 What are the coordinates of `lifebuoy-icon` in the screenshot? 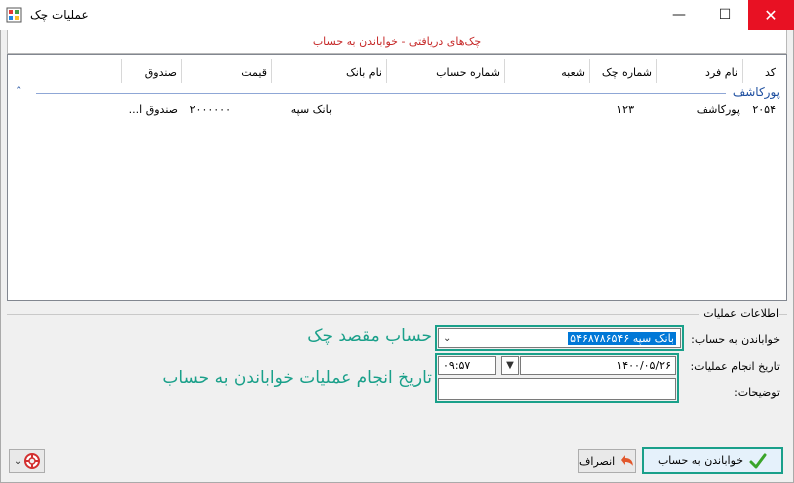 It's located at (32, 461).